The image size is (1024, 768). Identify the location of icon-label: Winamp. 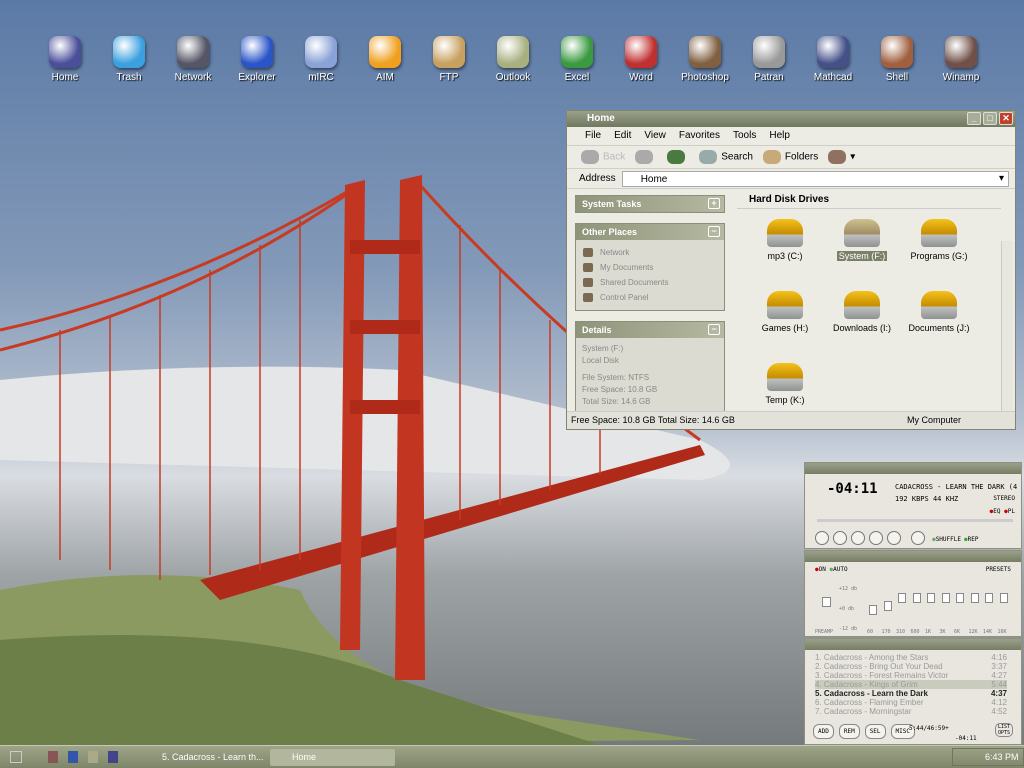
(961, 77).